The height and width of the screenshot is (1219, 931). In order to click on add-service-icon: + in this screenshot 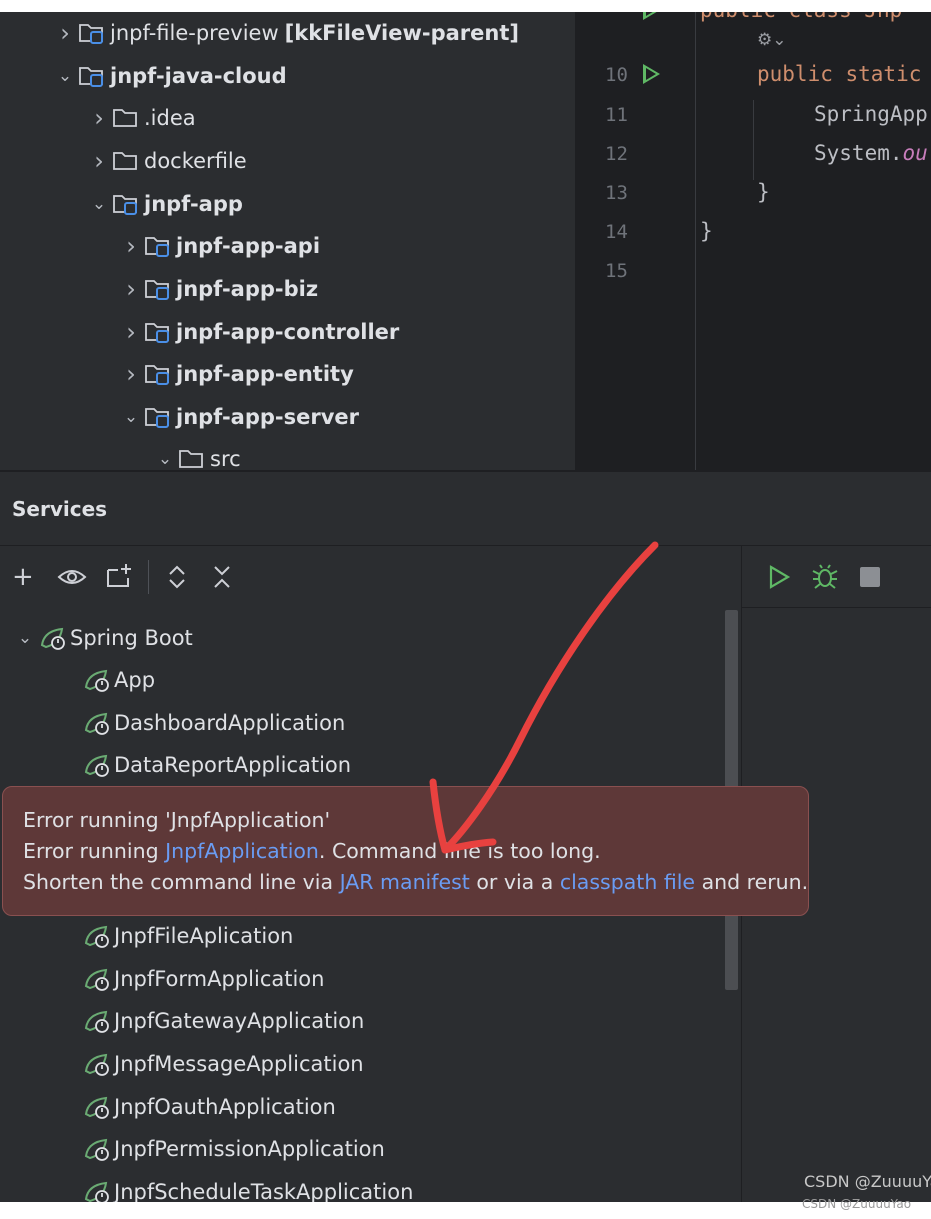, I will do `click(23, 577)`.